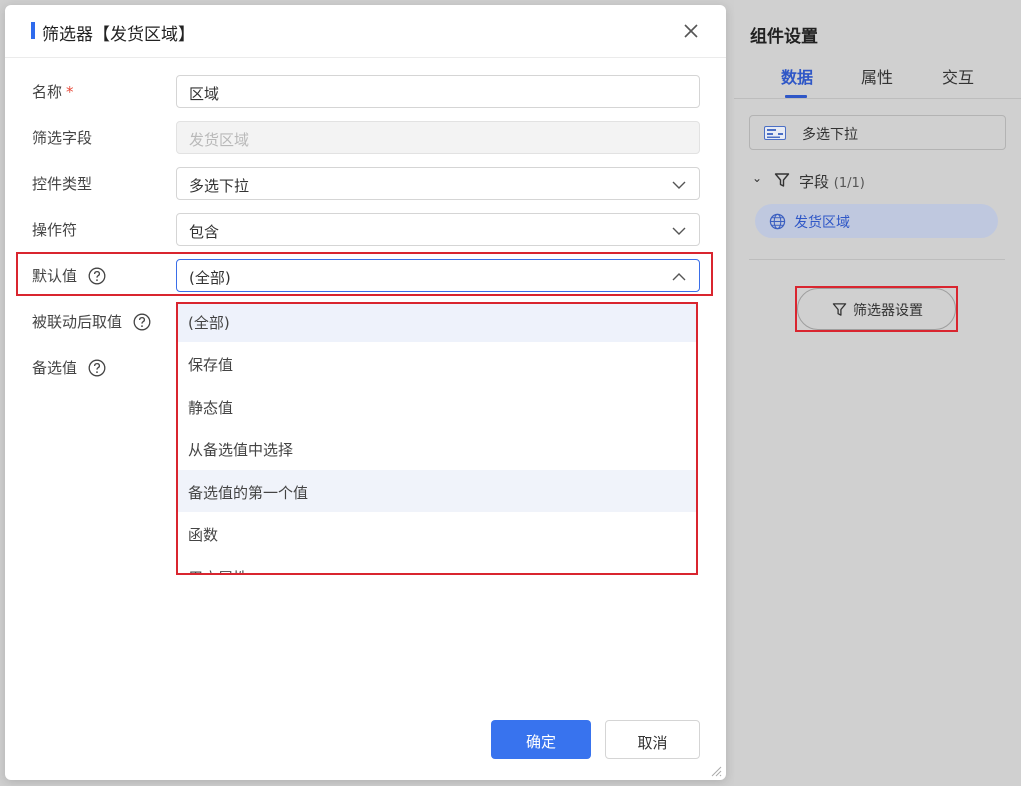 The image size is (1021, 786). What do you see at coordinates (53, 92) in the screenshot?
I see `name-label: 名称 *` at bounding box center [53, 92].